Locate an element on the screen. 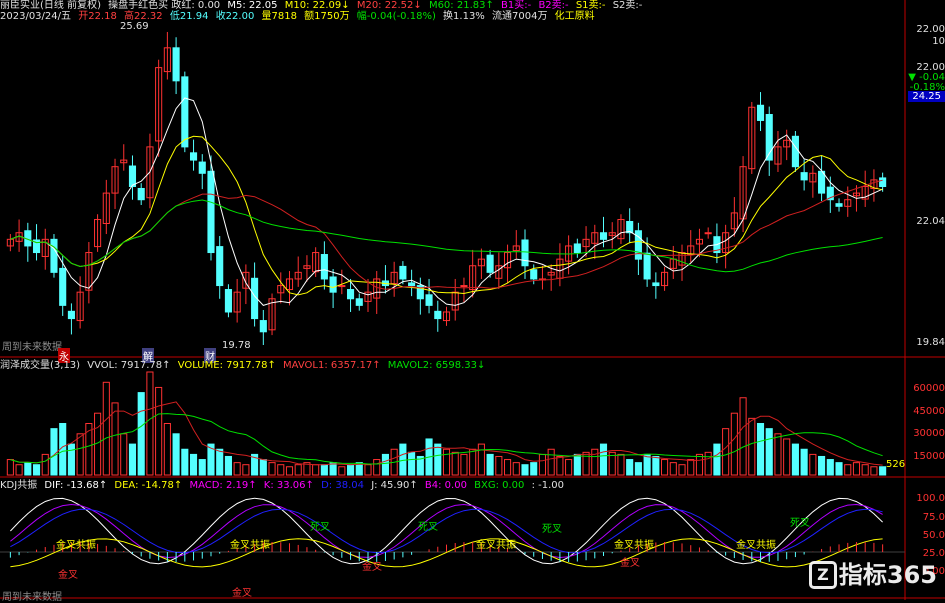  vol-tick-1: 60000 is located at coordinates (929, 388).